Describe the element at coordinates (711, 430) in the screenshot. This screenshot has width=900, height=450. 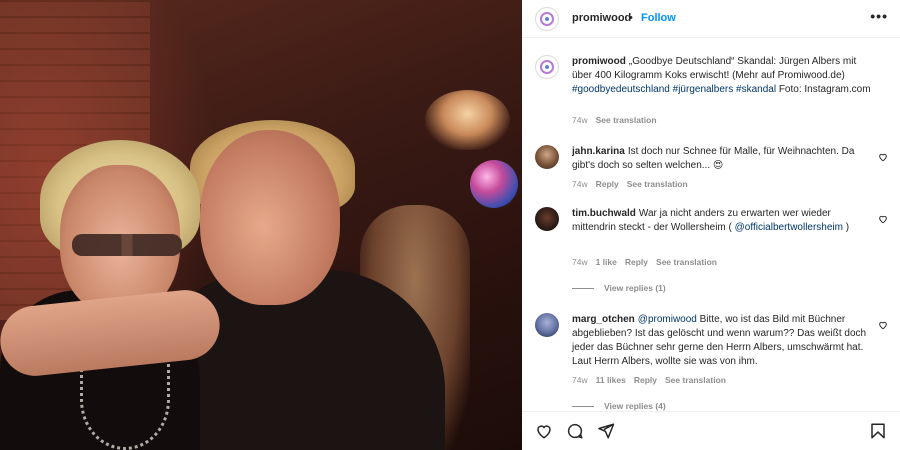
I see `action-bar` at that location.